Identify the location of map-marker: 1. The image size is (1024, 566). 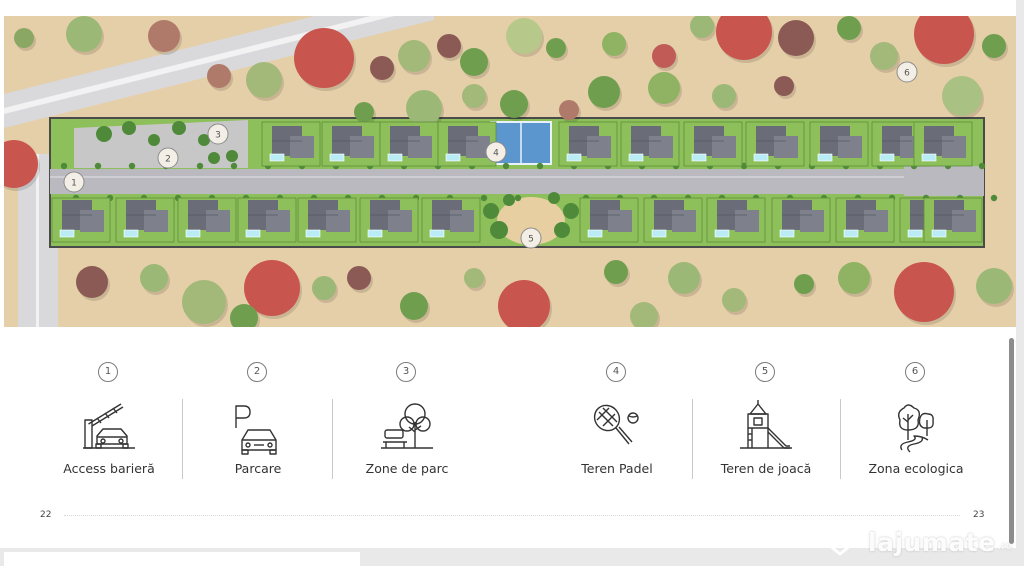
(74, 182).